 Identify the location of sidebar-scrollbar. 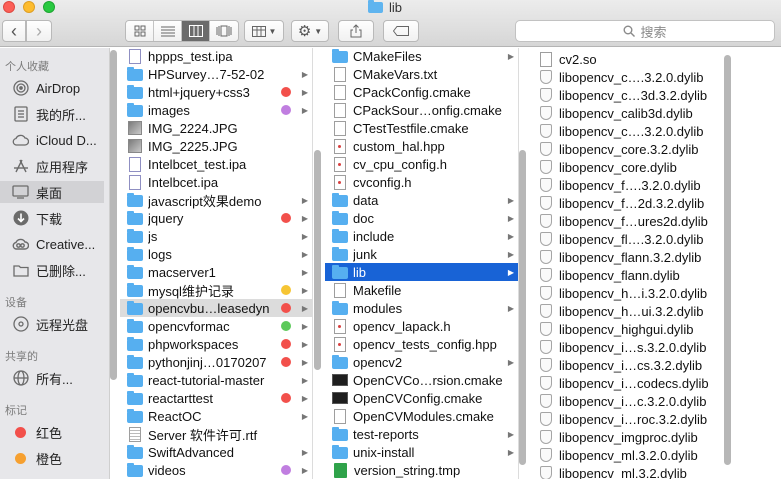
(113, 215).